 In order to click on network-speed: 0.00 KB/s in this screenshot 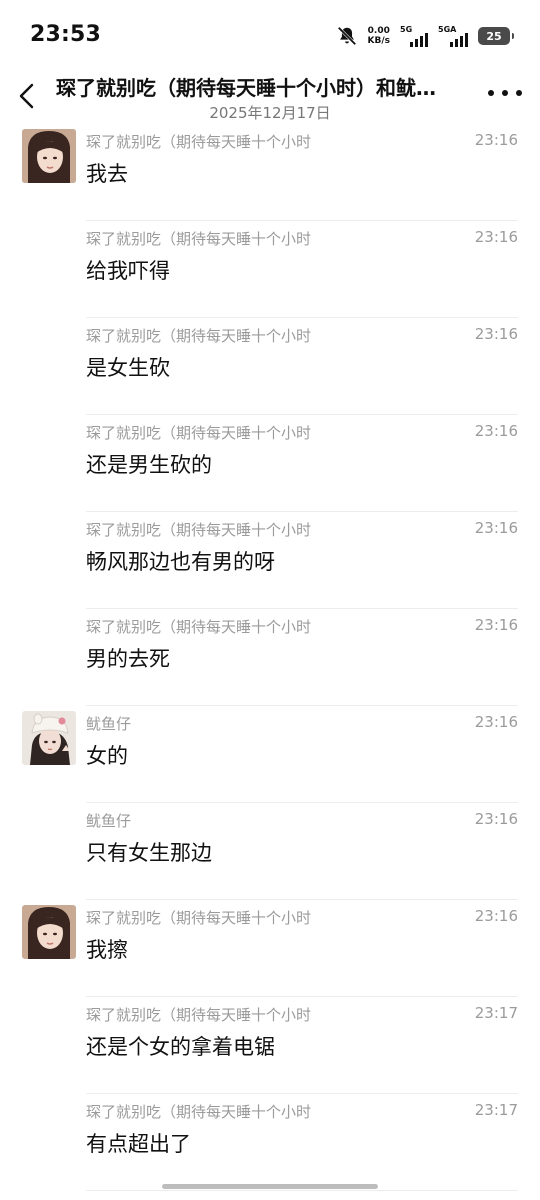, I will do `click(379, 36)`.